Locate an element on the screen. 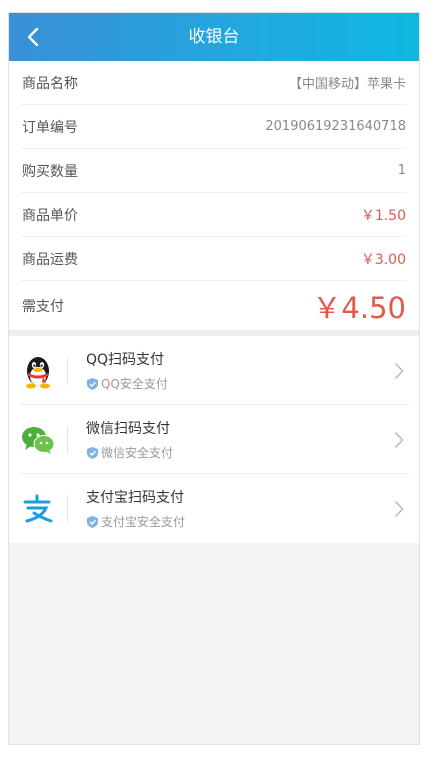 Image resolution: width=439 pixels, height=757 pixels. order-number-value: 20190619231640718 is located at coordinates (335, 126).